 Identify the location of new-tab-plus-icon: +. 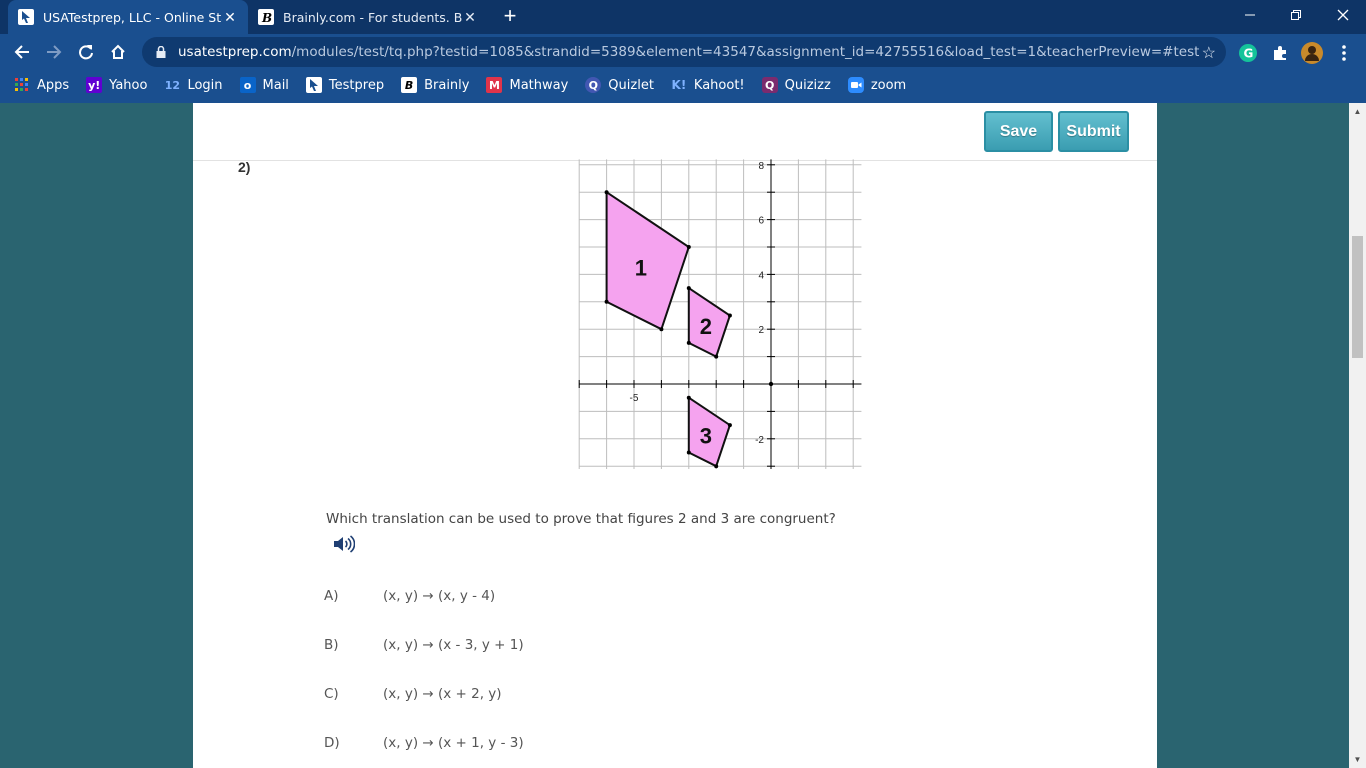
(510, 17).